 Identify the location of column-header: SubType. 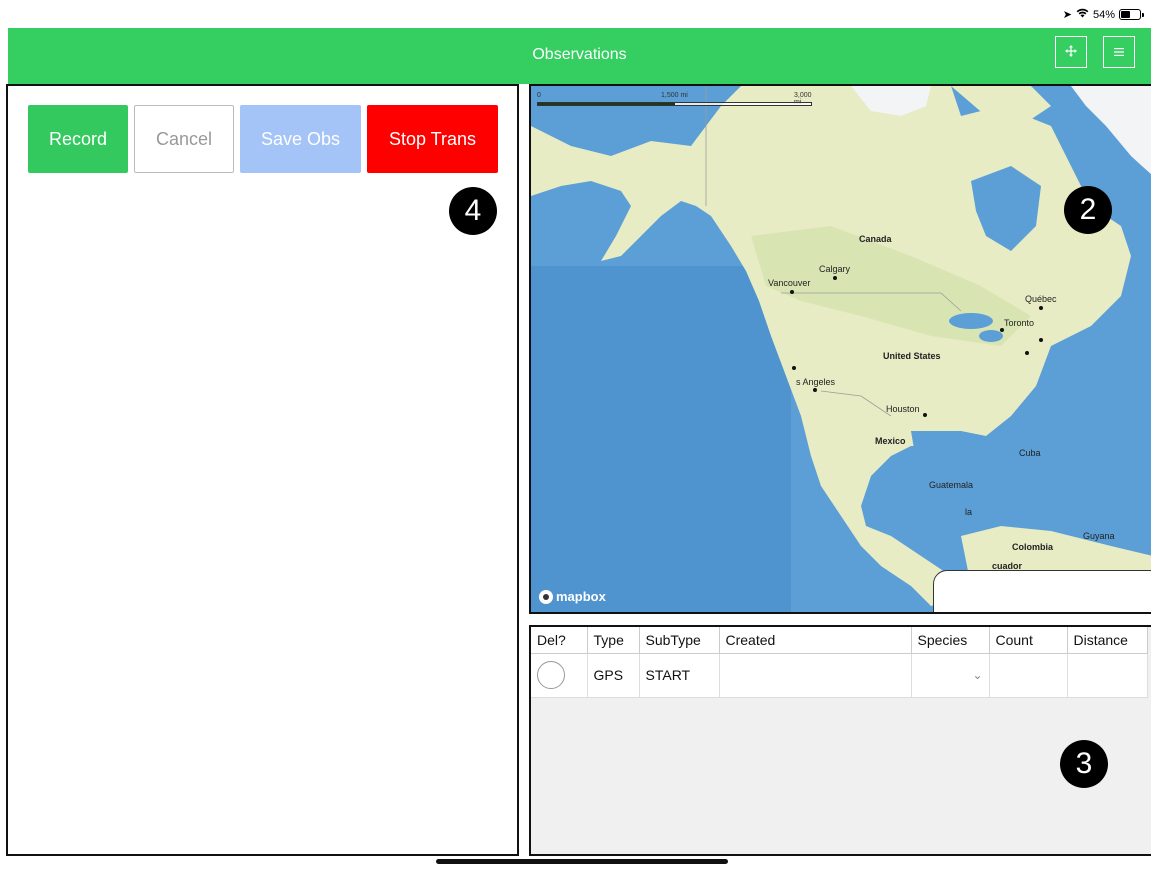
(679, 640).